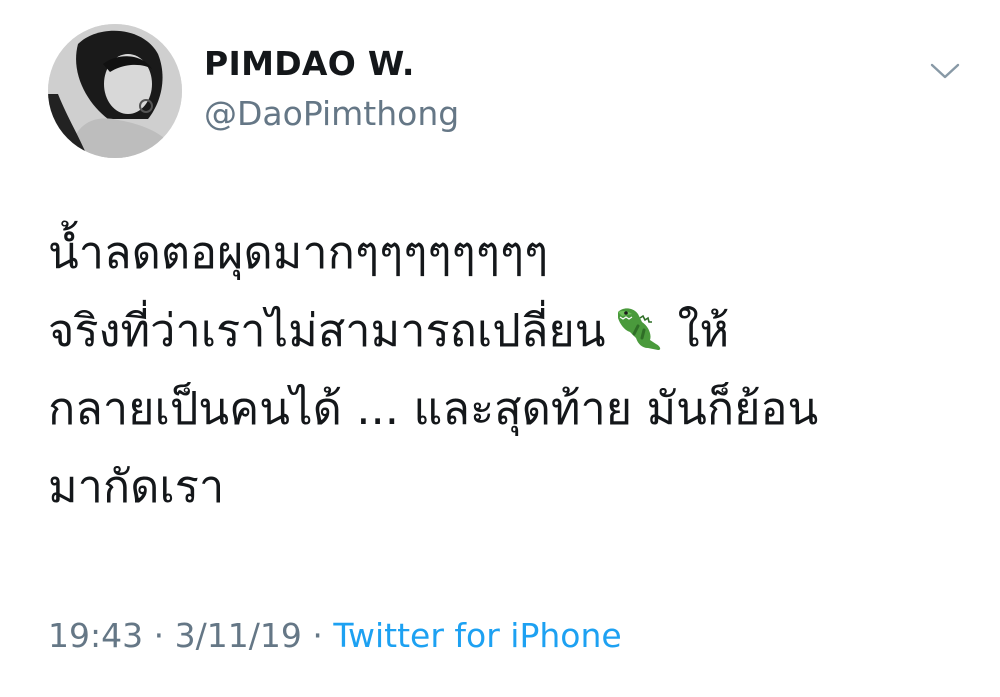 Image resolution: width=1000 pixels, height=697 pixels. Describe the element at coordinates (136, 486) in the screenshot. I see `tweet-text-line: มากัดเรา` at that location.